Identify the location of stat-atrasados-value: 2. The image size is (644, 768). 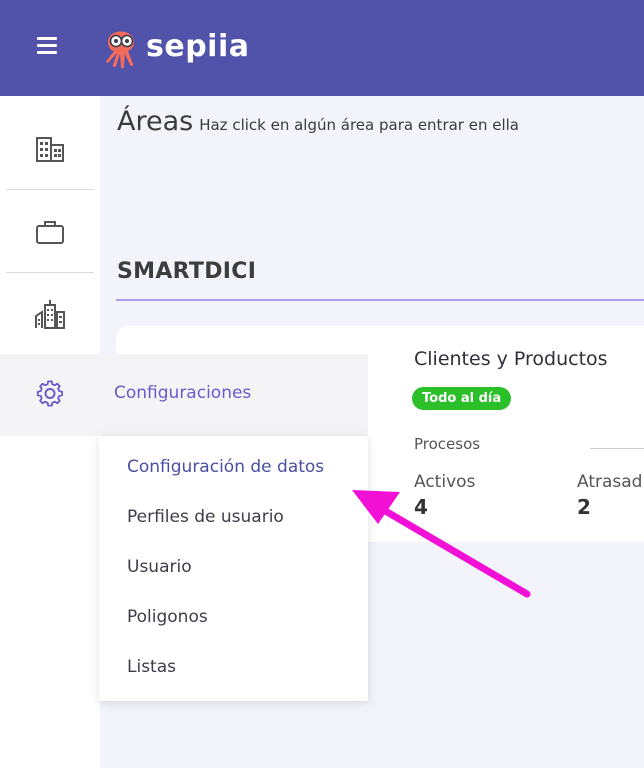
(584, 507).